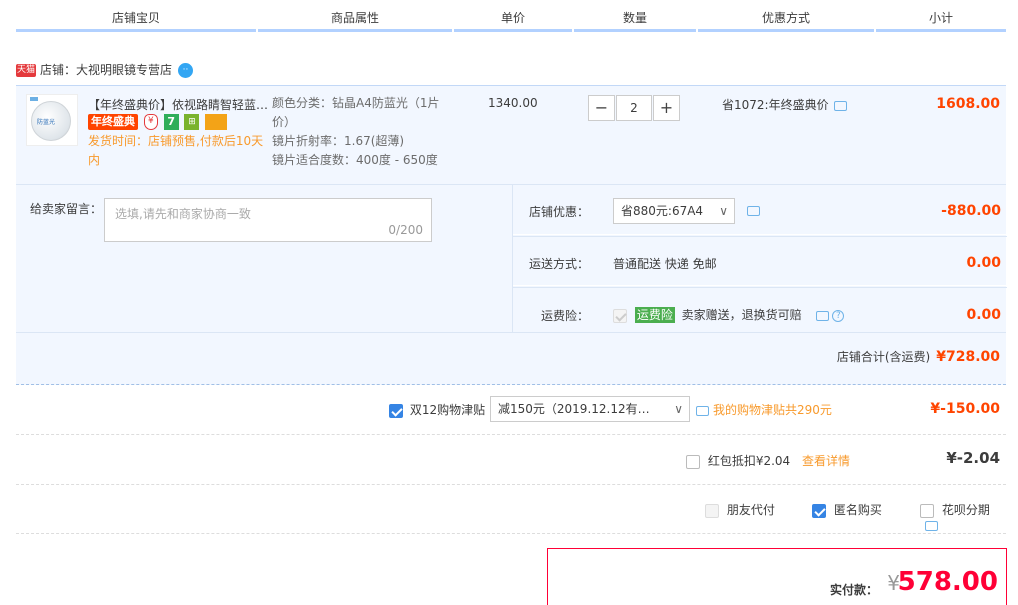 The width and height of the screenshot is (1018, 605). What do you see at coordinates (355, 160) in the screenshot?
I see `prop-range: 镜片适合度数：400度 - 650度` at bounding box center [355, 160].